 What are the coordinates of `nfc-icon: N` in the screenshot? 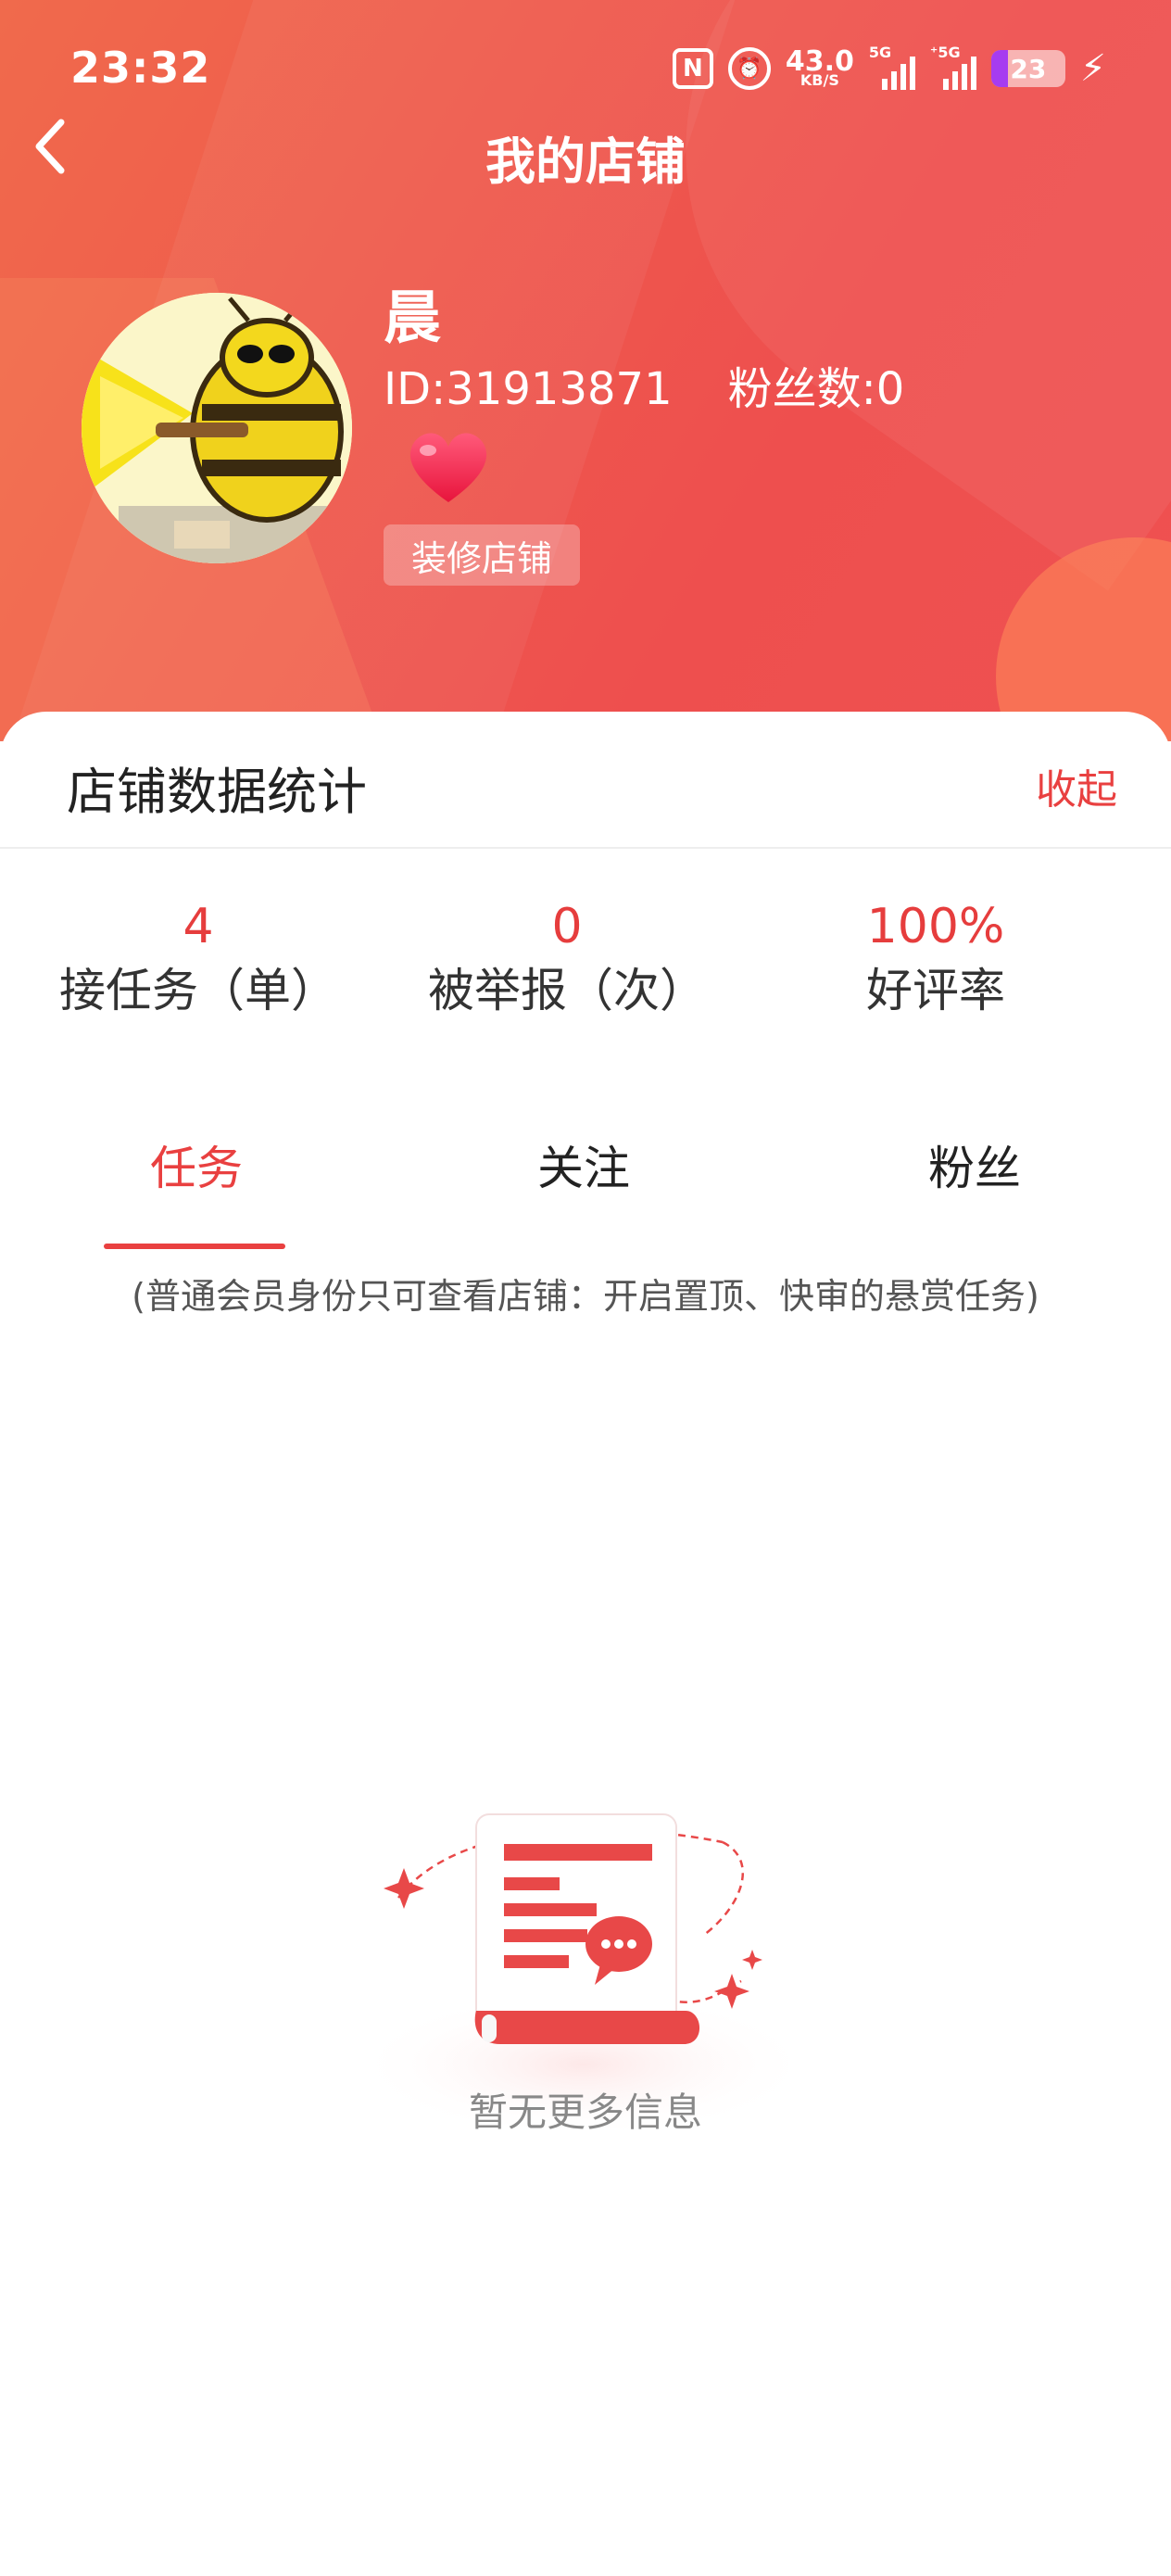 It's located at (693, 68).